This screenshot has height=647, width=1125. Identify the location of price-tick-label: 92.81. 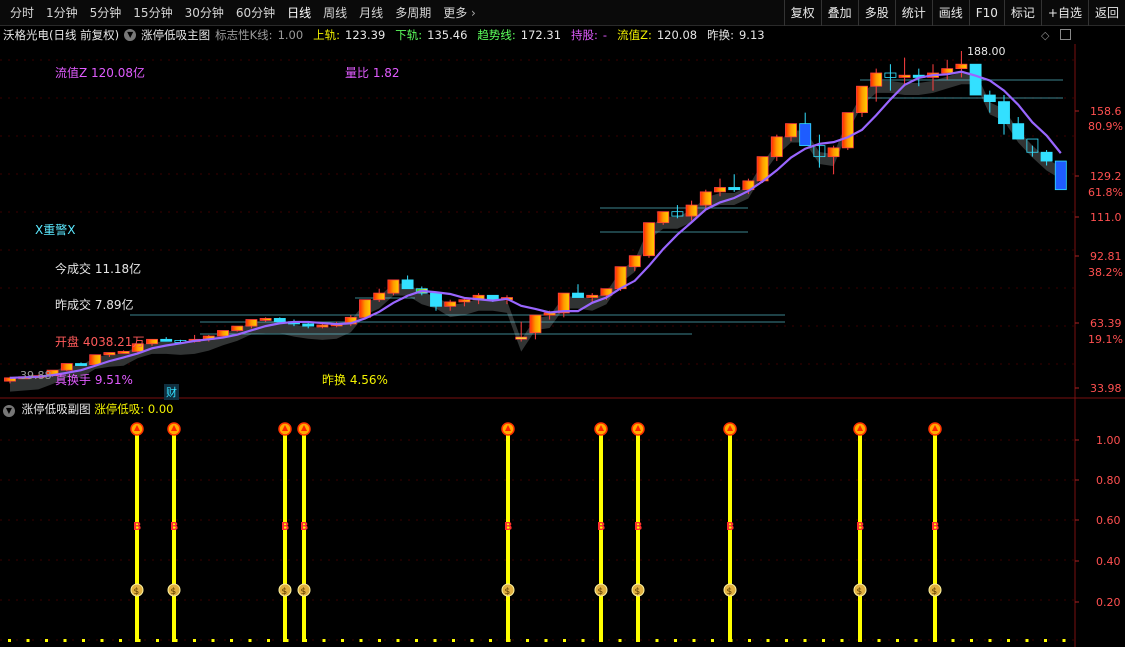
(1106, 256).